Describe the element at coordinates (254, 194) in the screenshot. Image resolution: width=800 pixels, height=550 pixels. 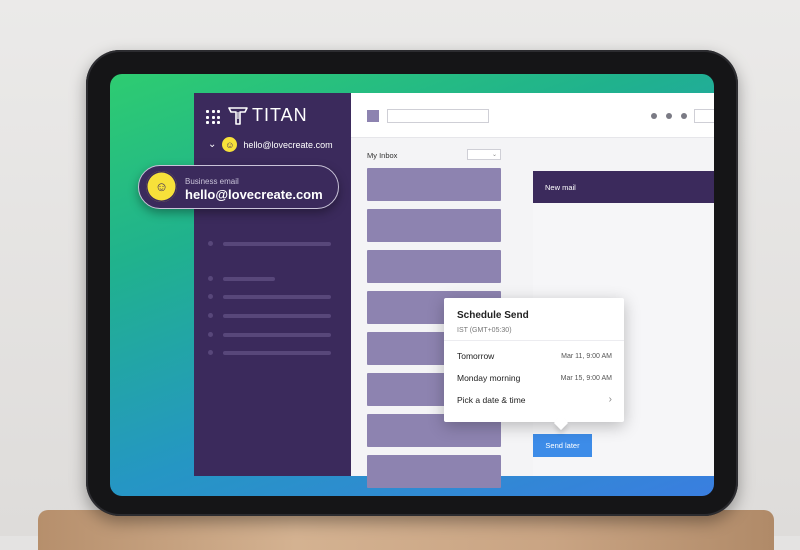
I see `business-email-address: hello@lovecreate.com` at that location.